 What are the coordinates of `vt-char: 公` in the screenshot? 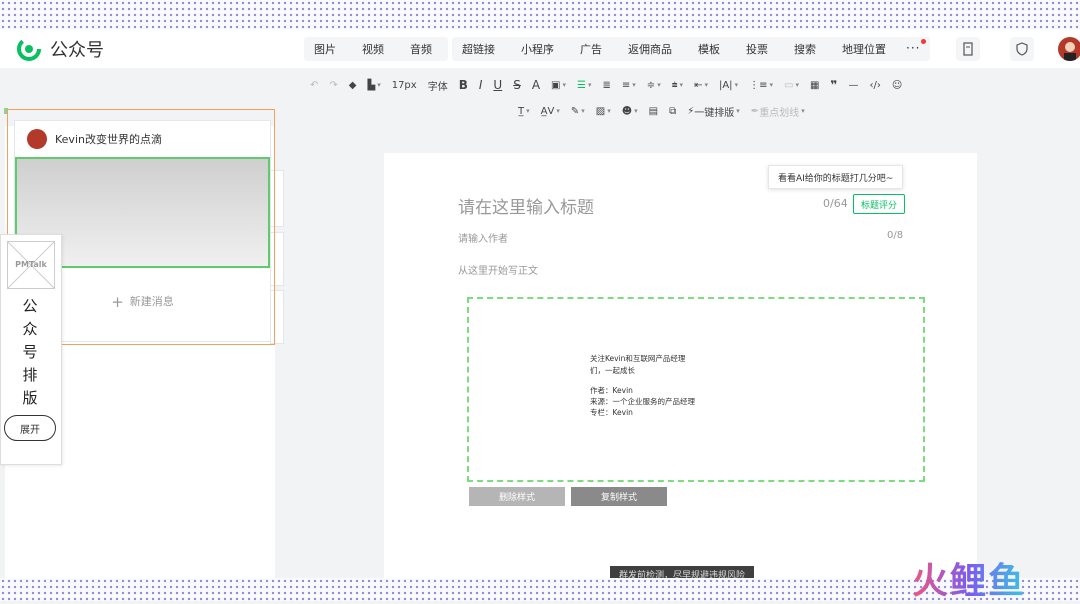 It's located at (30, 306).